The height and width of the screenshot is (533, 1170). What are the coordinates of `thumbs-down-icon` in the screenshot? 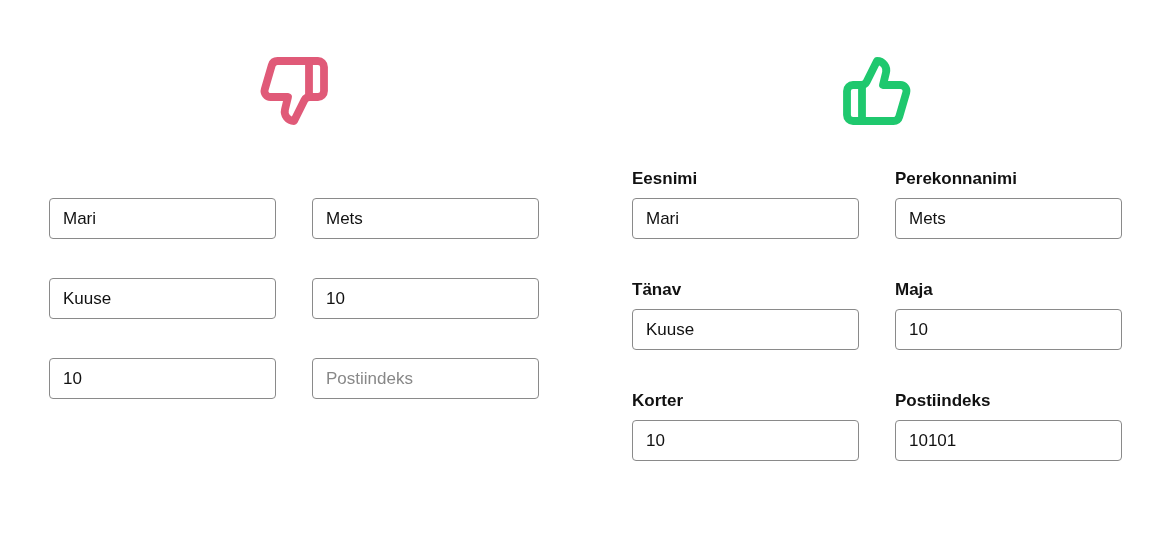 It's located at (294, 91).